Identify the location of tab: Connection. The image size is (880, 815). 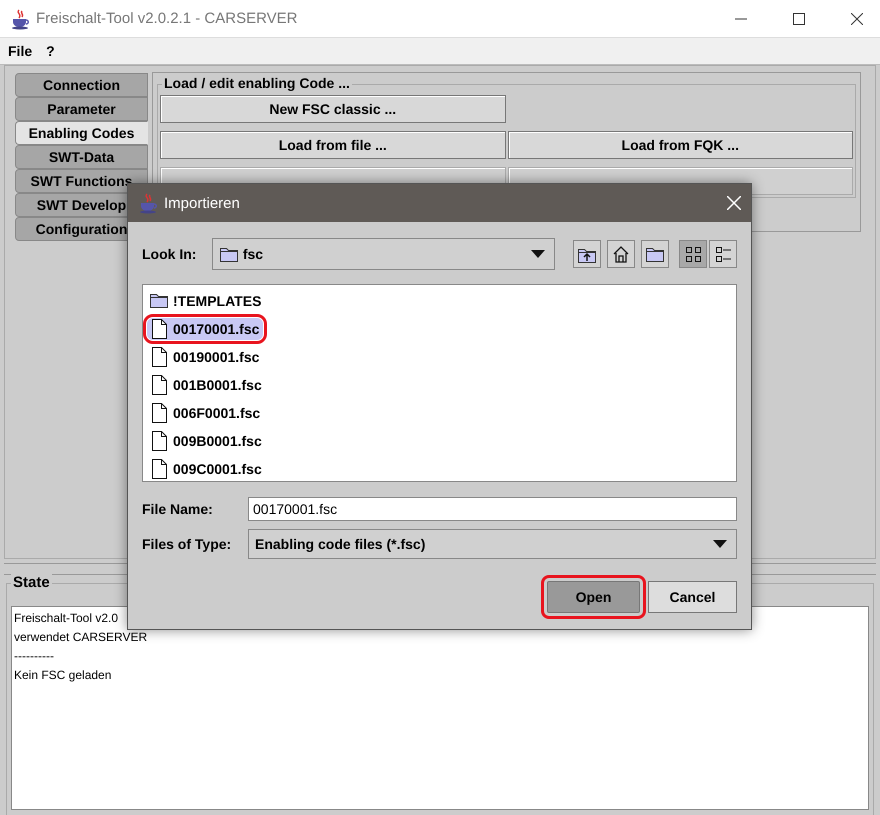
(81, 85).